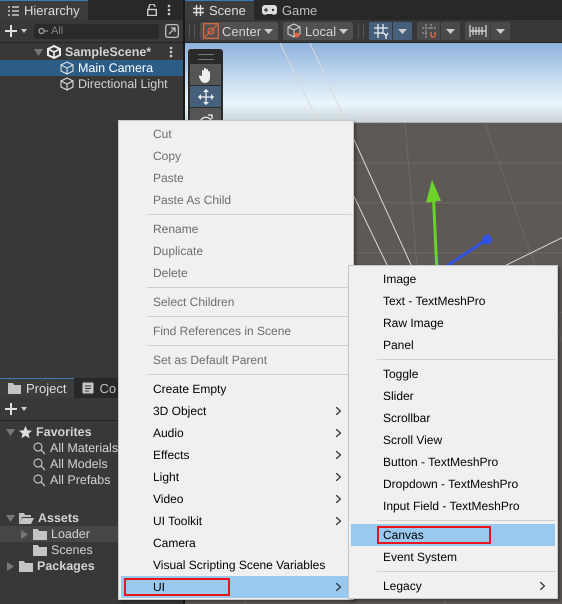  What do you see at coordinates (453, 323) in the screenshot?
I see `menu-item: Raw Image` at bounding box center [453, 323].